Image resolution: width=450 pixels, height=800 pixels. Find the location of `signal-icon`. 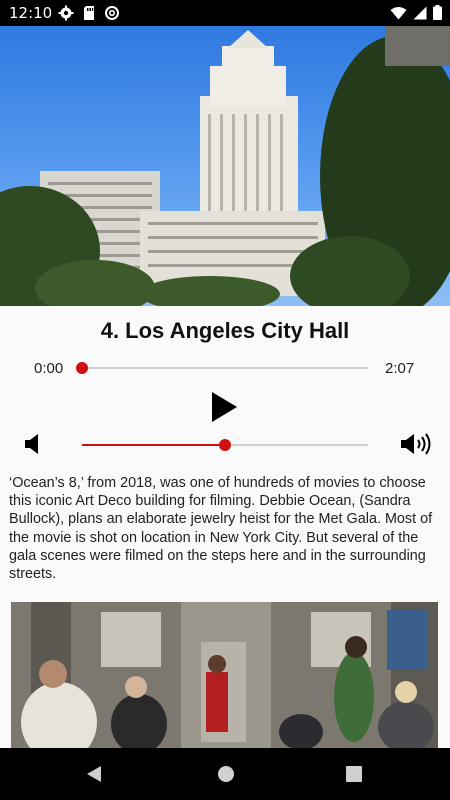

signal-icon is located at coordinates (420, 14).